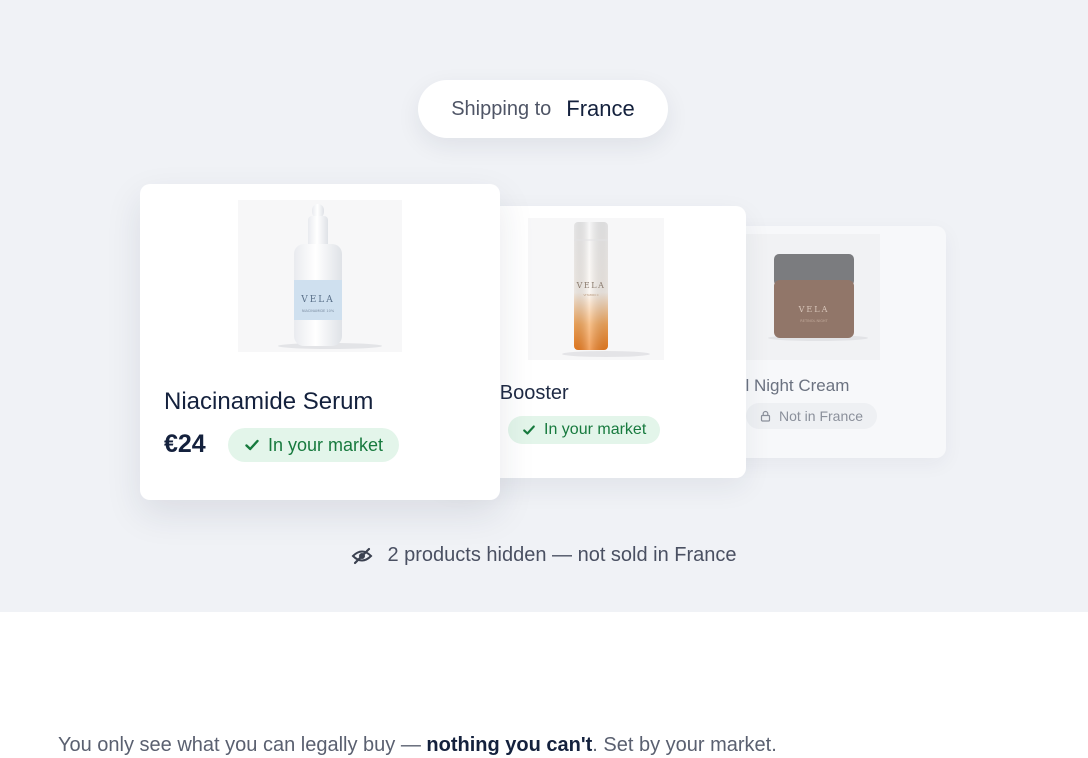 The height and width of the screenshot is (758, 1088). I want to click on product-image: VELA NIACINAMIDE 10%, so click(320, 276).